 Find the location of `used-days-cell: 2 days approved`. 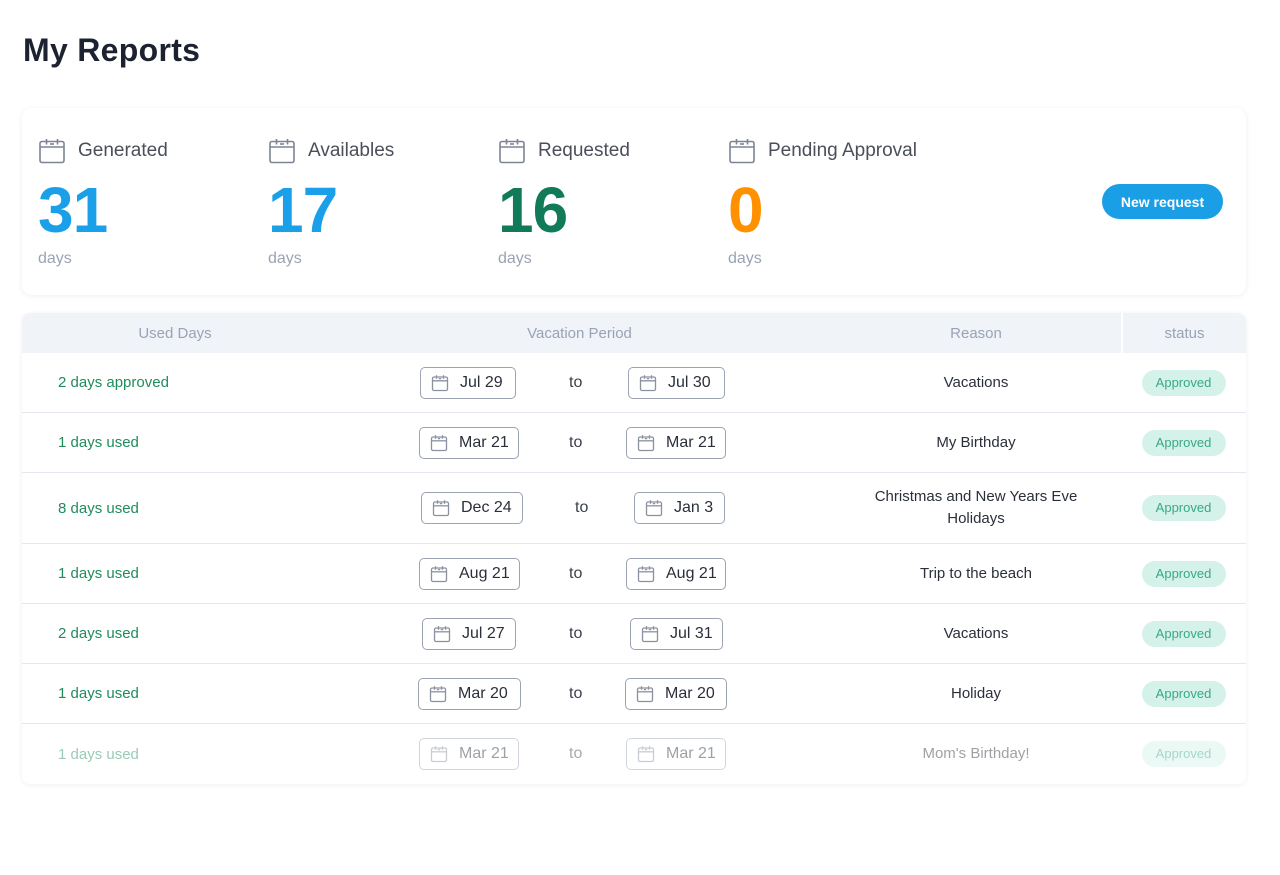

used-days-cell: 2 days approved is located at coordinates (113, 382).